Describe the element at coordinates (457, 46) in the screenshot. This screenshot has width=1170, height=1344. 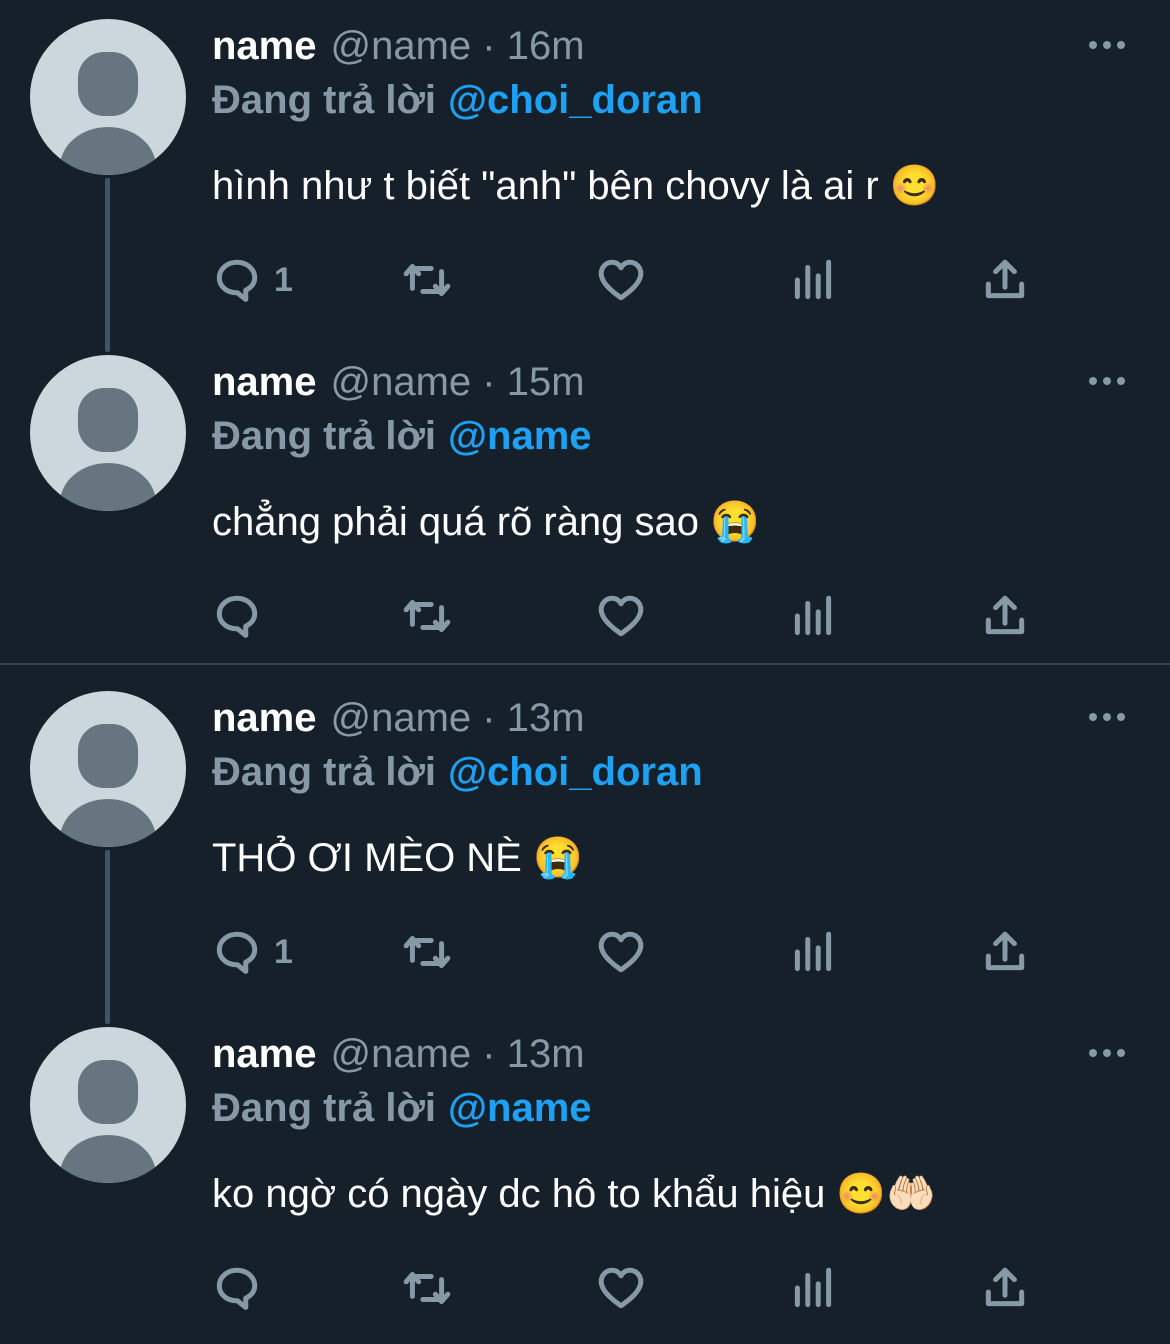
I see `handle-and-time: @name · 16m` at that location.